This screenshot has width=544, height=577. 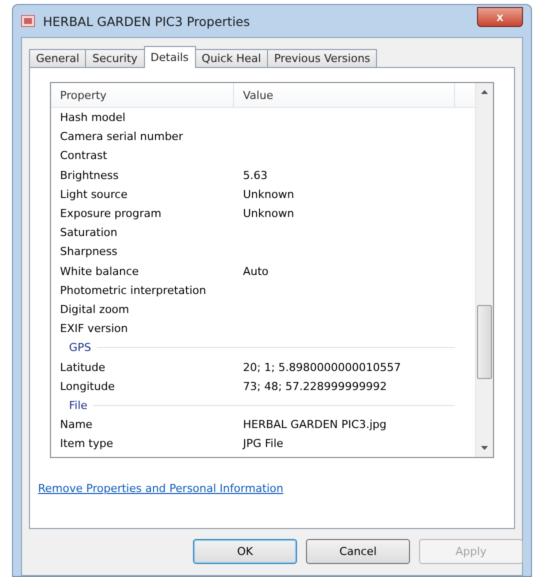 What do you see at coordinates (147, 21) in the screenshot?
I see `window-title: HERBAL GARDEN PIC3 Properties` at bounding box center [147, 21].